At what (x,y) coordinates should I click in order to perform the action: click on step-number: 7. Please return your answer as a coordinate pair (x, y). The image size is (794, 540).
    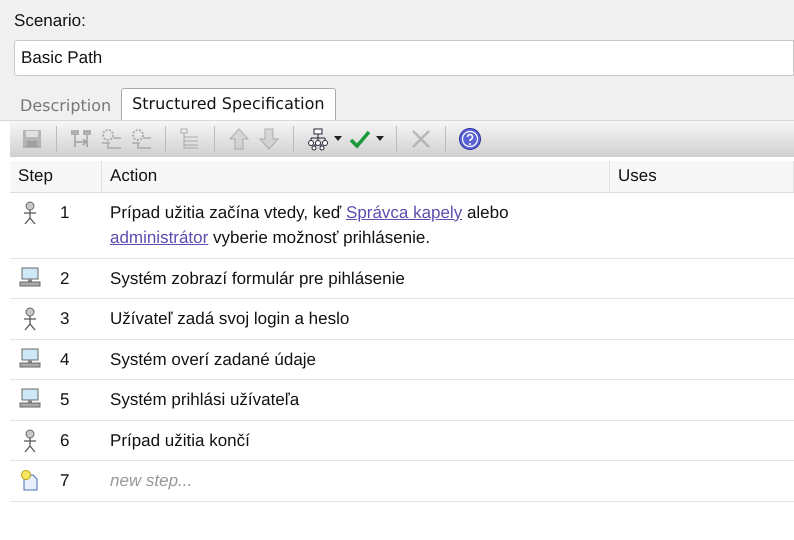
    Looking at the image, I should click on (65, 481).